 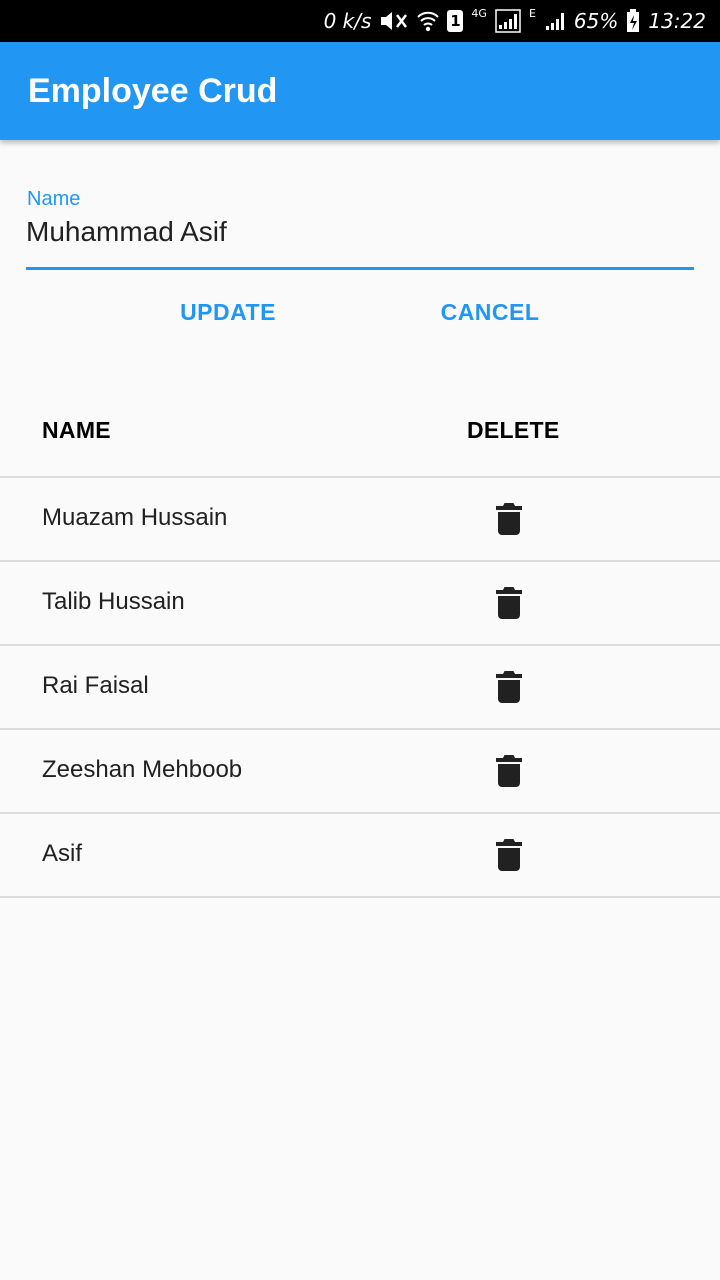 I want to click on column-header-delete: DELETE, so click(x=513, y=430).